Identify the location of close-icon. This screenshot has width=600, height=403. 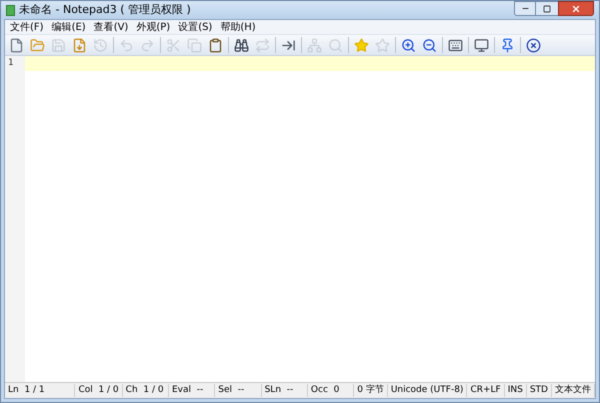
(576, 9).